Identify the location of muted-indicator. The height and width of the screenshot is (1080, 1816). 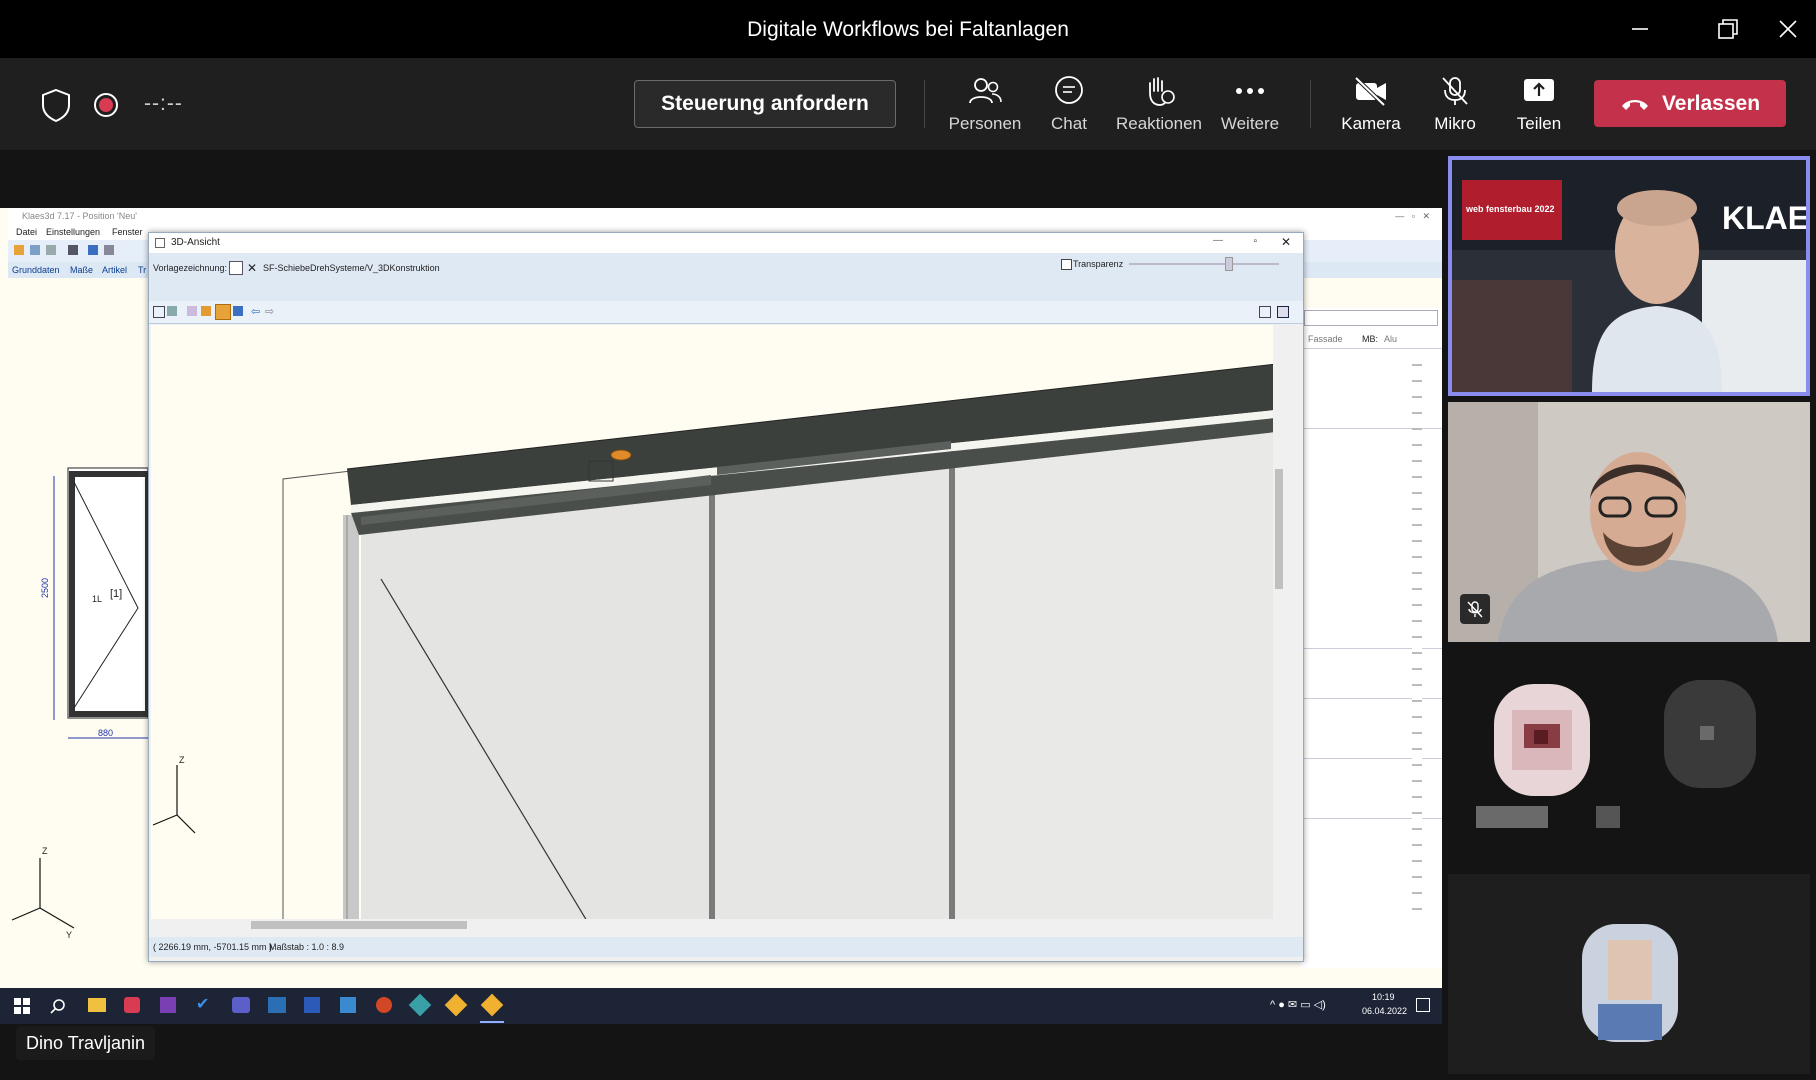
(1475, 609).